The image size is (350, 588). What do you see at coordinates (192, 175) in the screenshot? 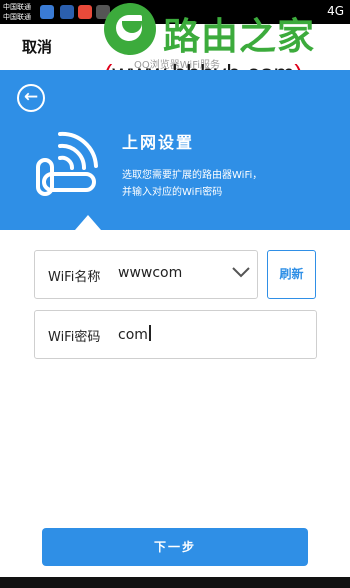
I see `page-description: 选取您需要扩展的路由器WiFi，` at bounding box center [192, 175].